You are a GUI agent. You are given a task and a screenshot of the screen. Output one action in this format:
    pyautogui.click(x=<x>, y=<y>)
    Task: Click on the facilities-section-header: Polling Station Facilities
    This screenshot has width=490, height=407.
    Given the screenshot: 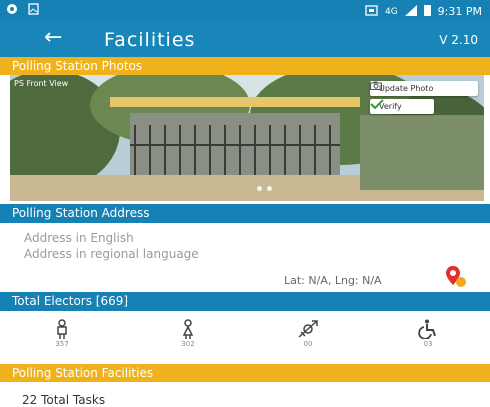 What is the action you would take?
    pyautogui.click(x=245, y=373)
    